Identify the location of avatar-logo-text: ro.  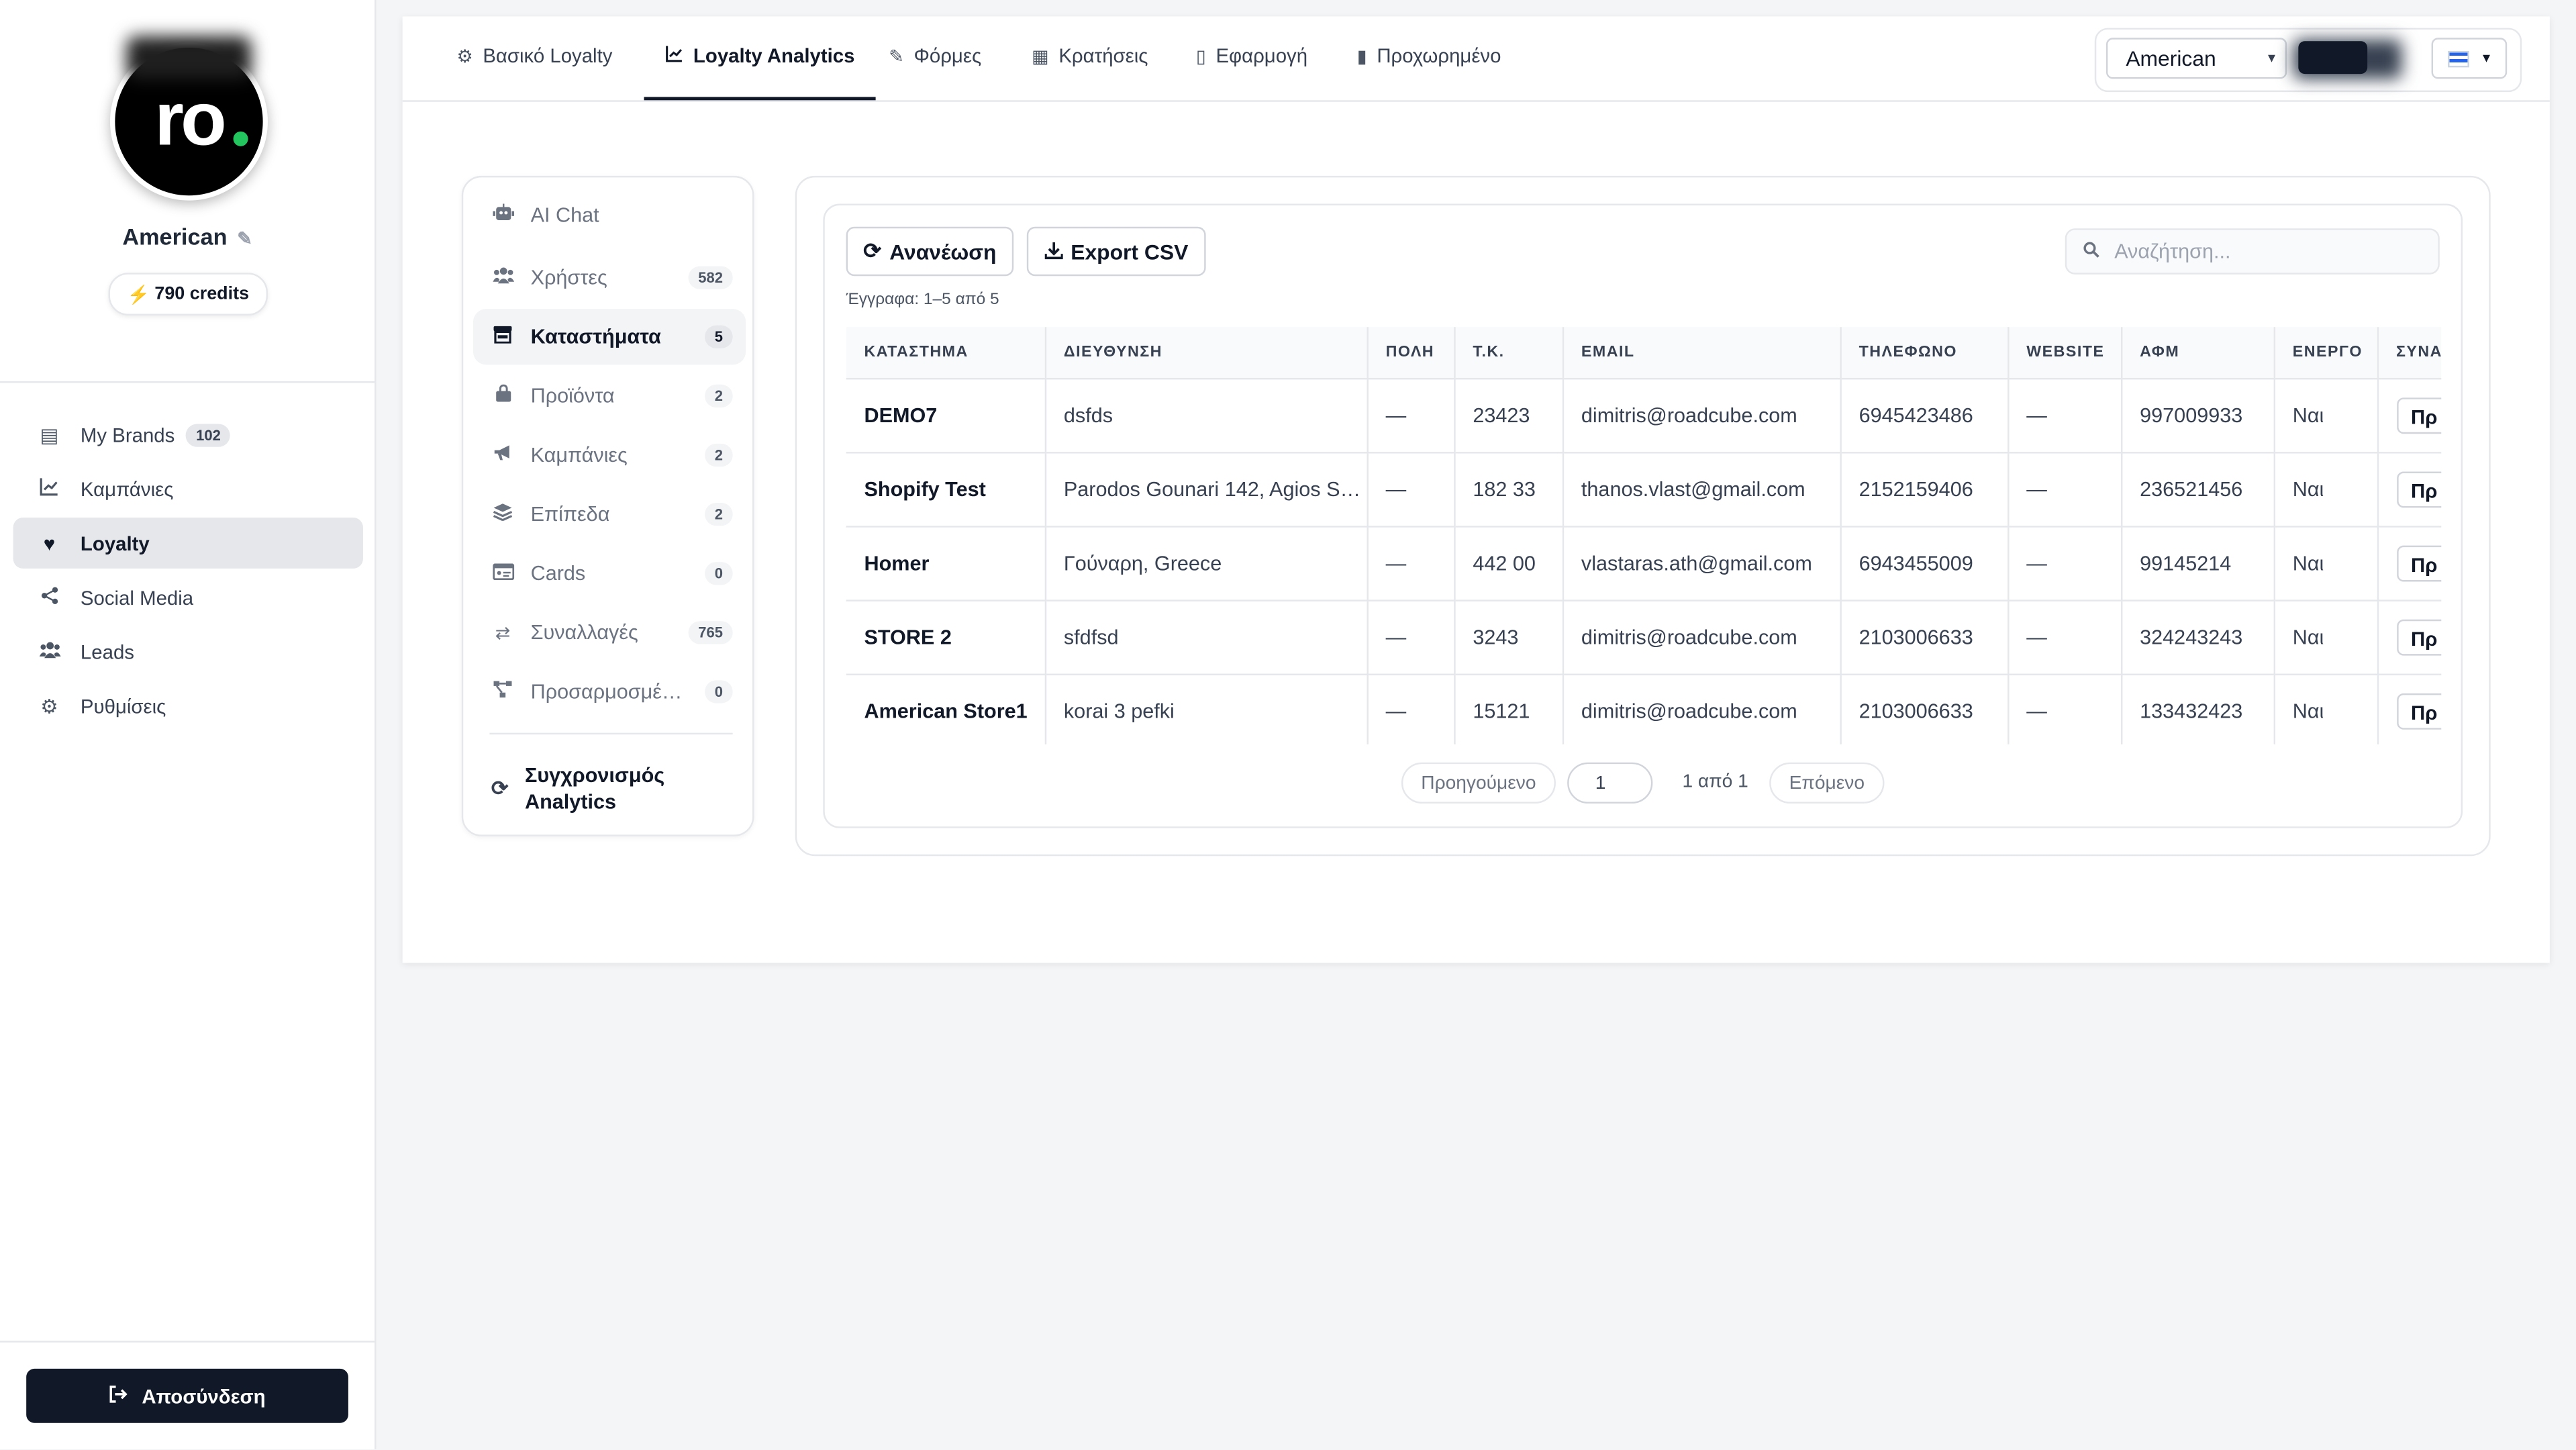
(190, 118).